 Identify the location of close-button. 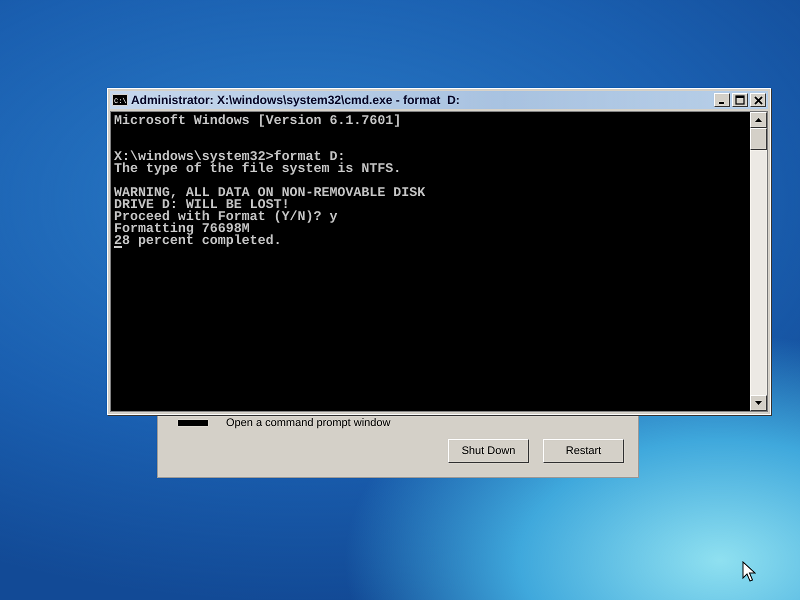
(758, 100).